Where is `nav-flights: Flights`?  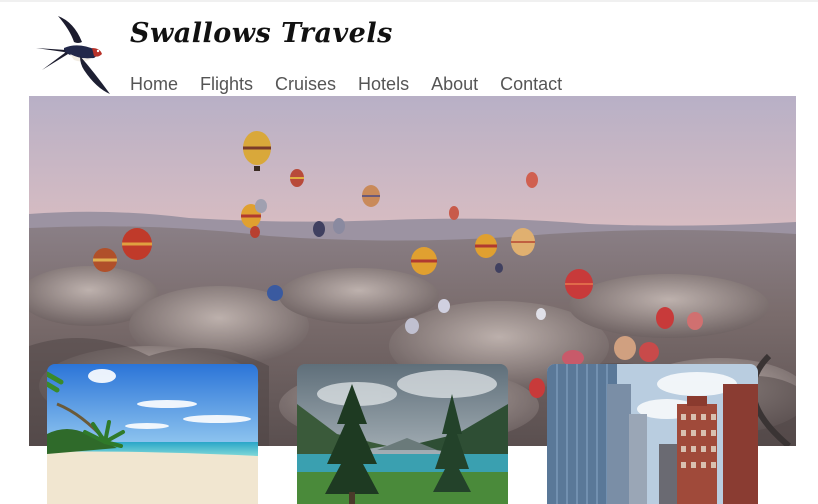 nav-flights: Flights is located at coordinates (226, 84).